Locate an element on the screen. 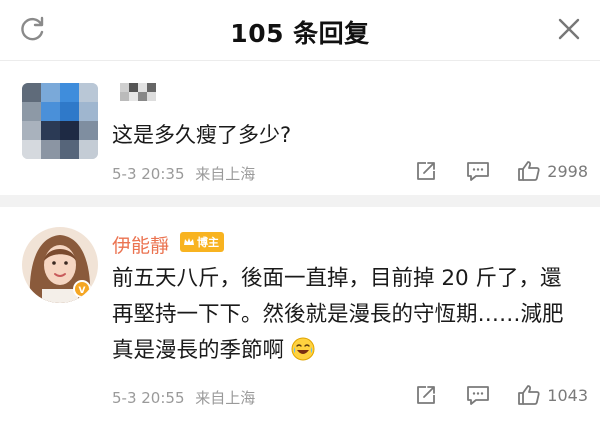 The image size is (600, 425). comment-time: 5-3 20:55 is located at coordinates (148, 398).